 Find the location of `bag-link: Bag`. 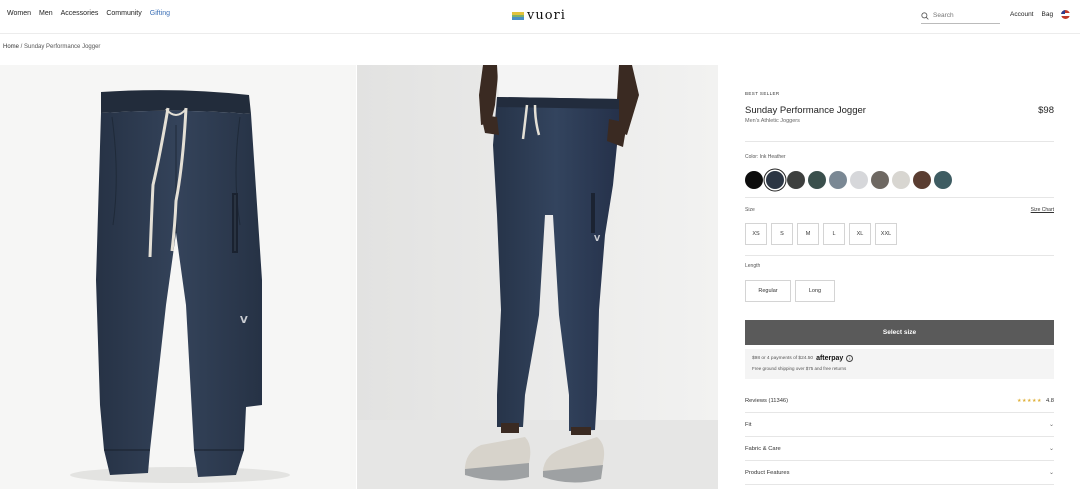

bag-link: Bag is located at coordinates (1048, 14).